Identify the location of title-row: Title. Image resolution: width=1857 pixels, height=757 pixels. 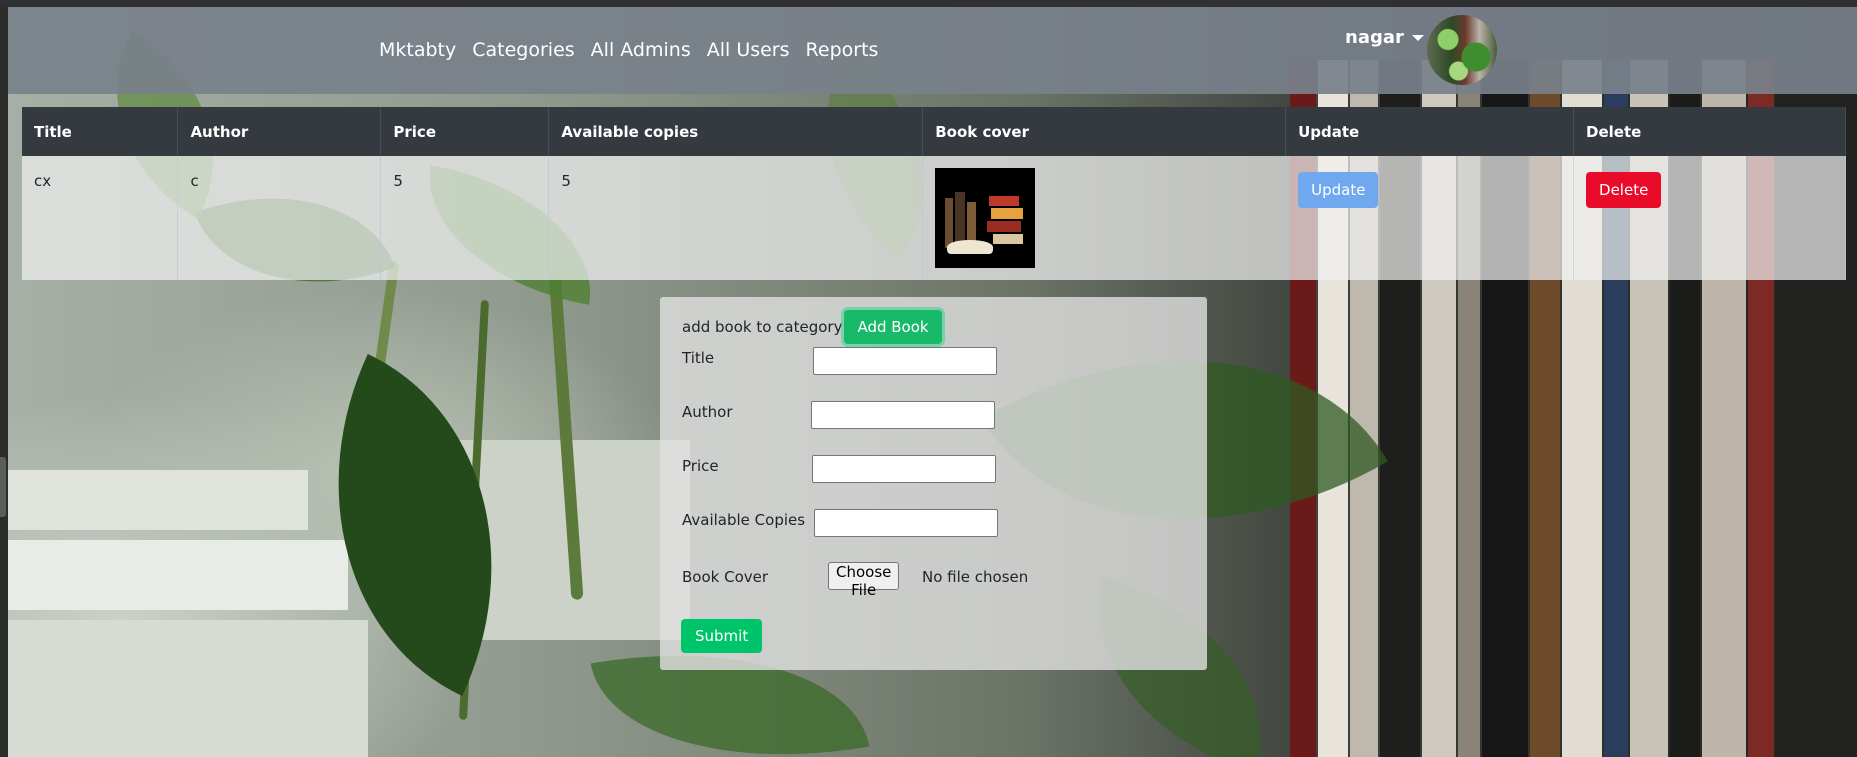
(839, 361).